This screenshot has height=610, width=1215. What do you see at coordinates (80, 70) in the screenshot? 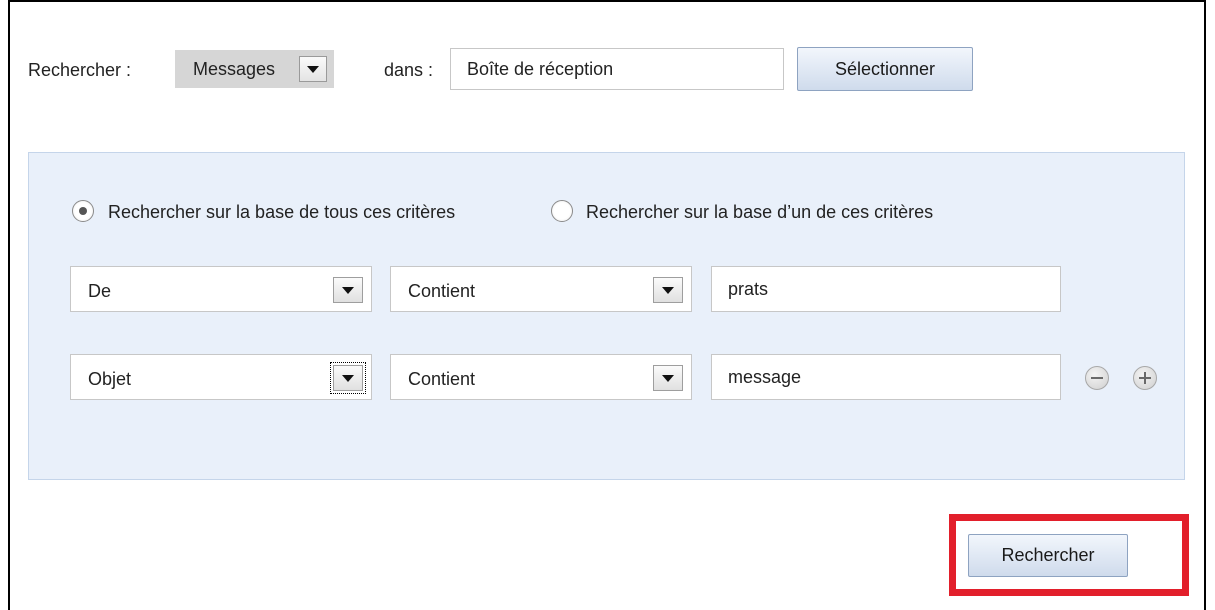
I see `search-label: Rechercher :` at bounding box center [80, 70].